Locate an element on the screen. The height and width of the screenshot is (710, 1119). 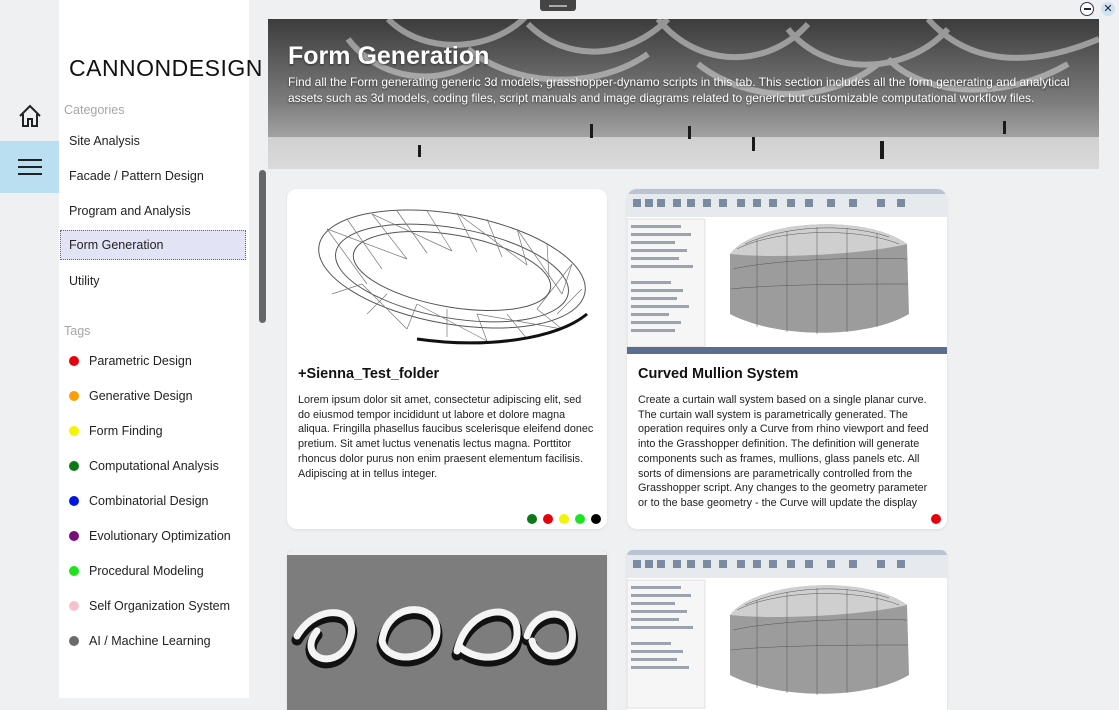
minimize-button is located at coordinates (1087, 9).